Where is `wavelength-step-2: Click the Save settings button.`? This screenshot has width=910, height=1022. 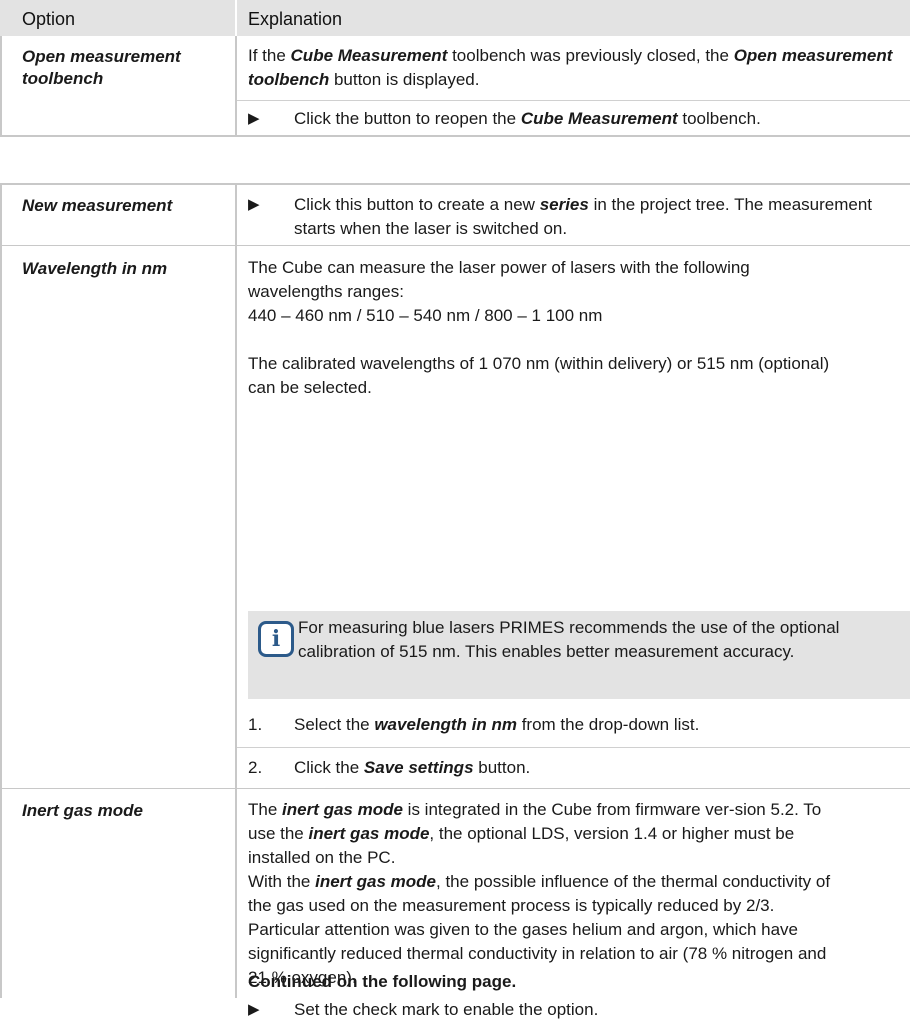 wavelength-step-2: Click the Save settings button. is located at coordinates (412, 767).